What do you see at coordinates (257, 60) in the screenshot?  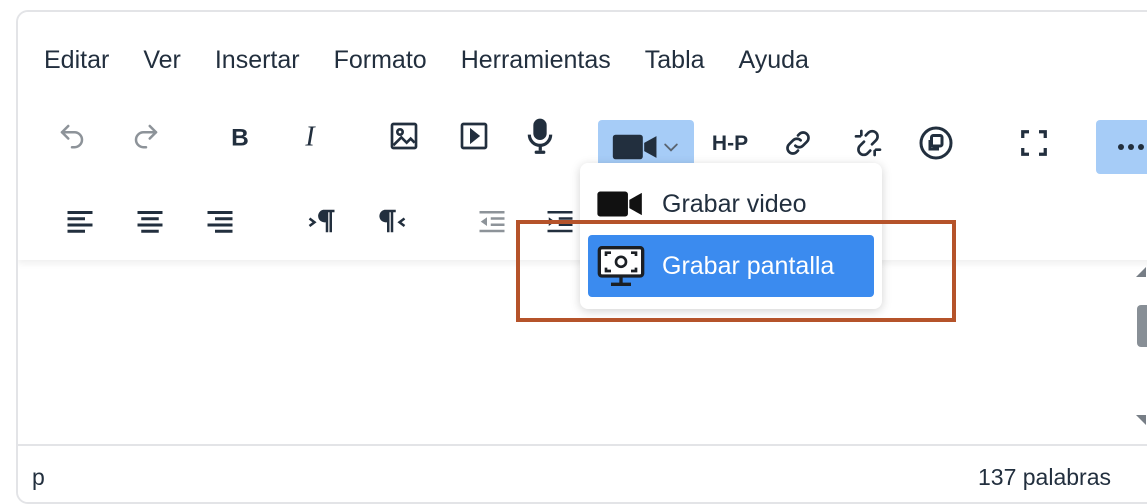 I see `menu-insertar: Insertar` at bounding box center [257, 60].